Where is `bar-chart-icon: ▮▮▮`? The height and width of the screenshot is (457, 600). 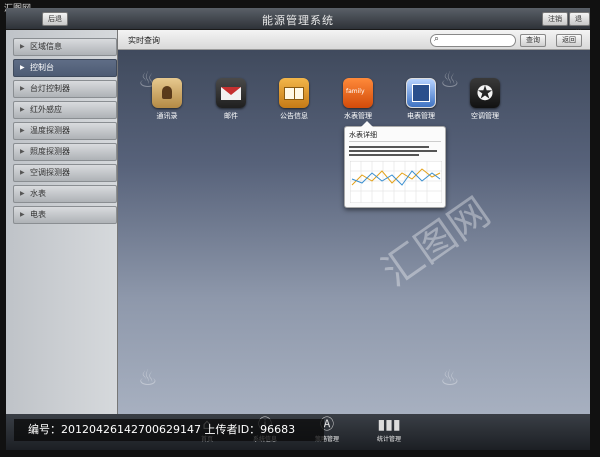
bar-chart-icon: ▮▮▮ is located at coordinates (389, 425).